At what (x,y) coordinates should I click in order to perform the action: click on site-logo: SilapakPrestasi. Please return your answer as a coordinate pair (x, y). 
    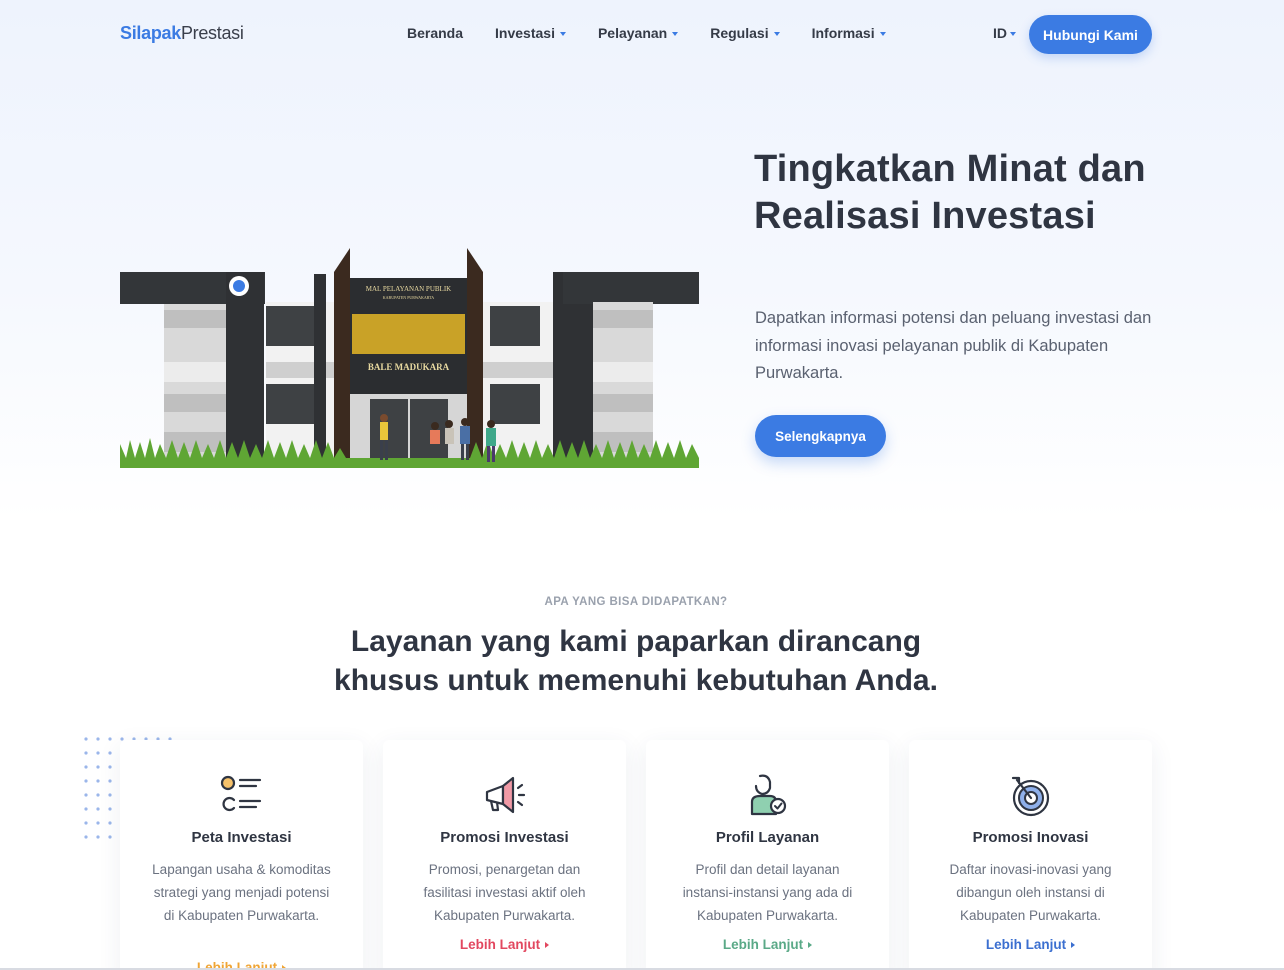
    Looking at the image, I should click on (182, 33).